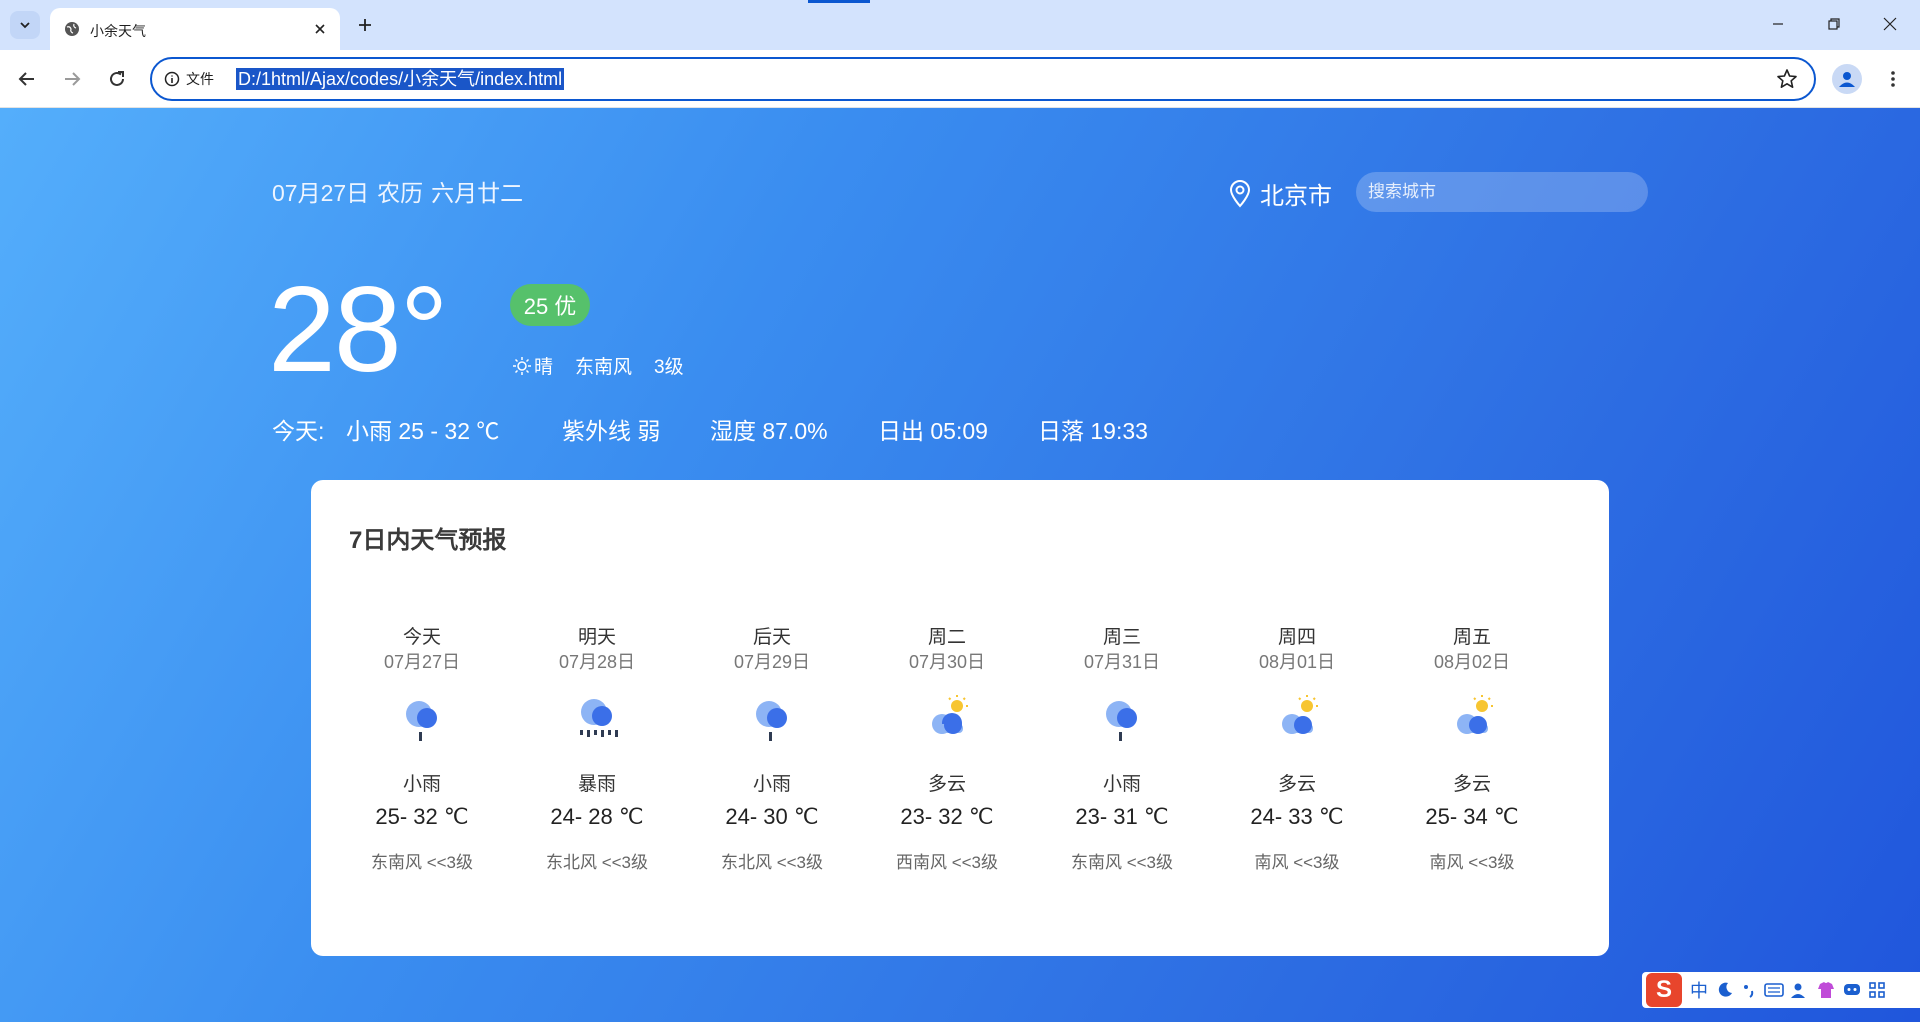 The height and width of the screenshot is (1022, 1920). Describe the element at coordinates (1472, 662) in the screenshot. I see `day-date: 08月02日` at that location.